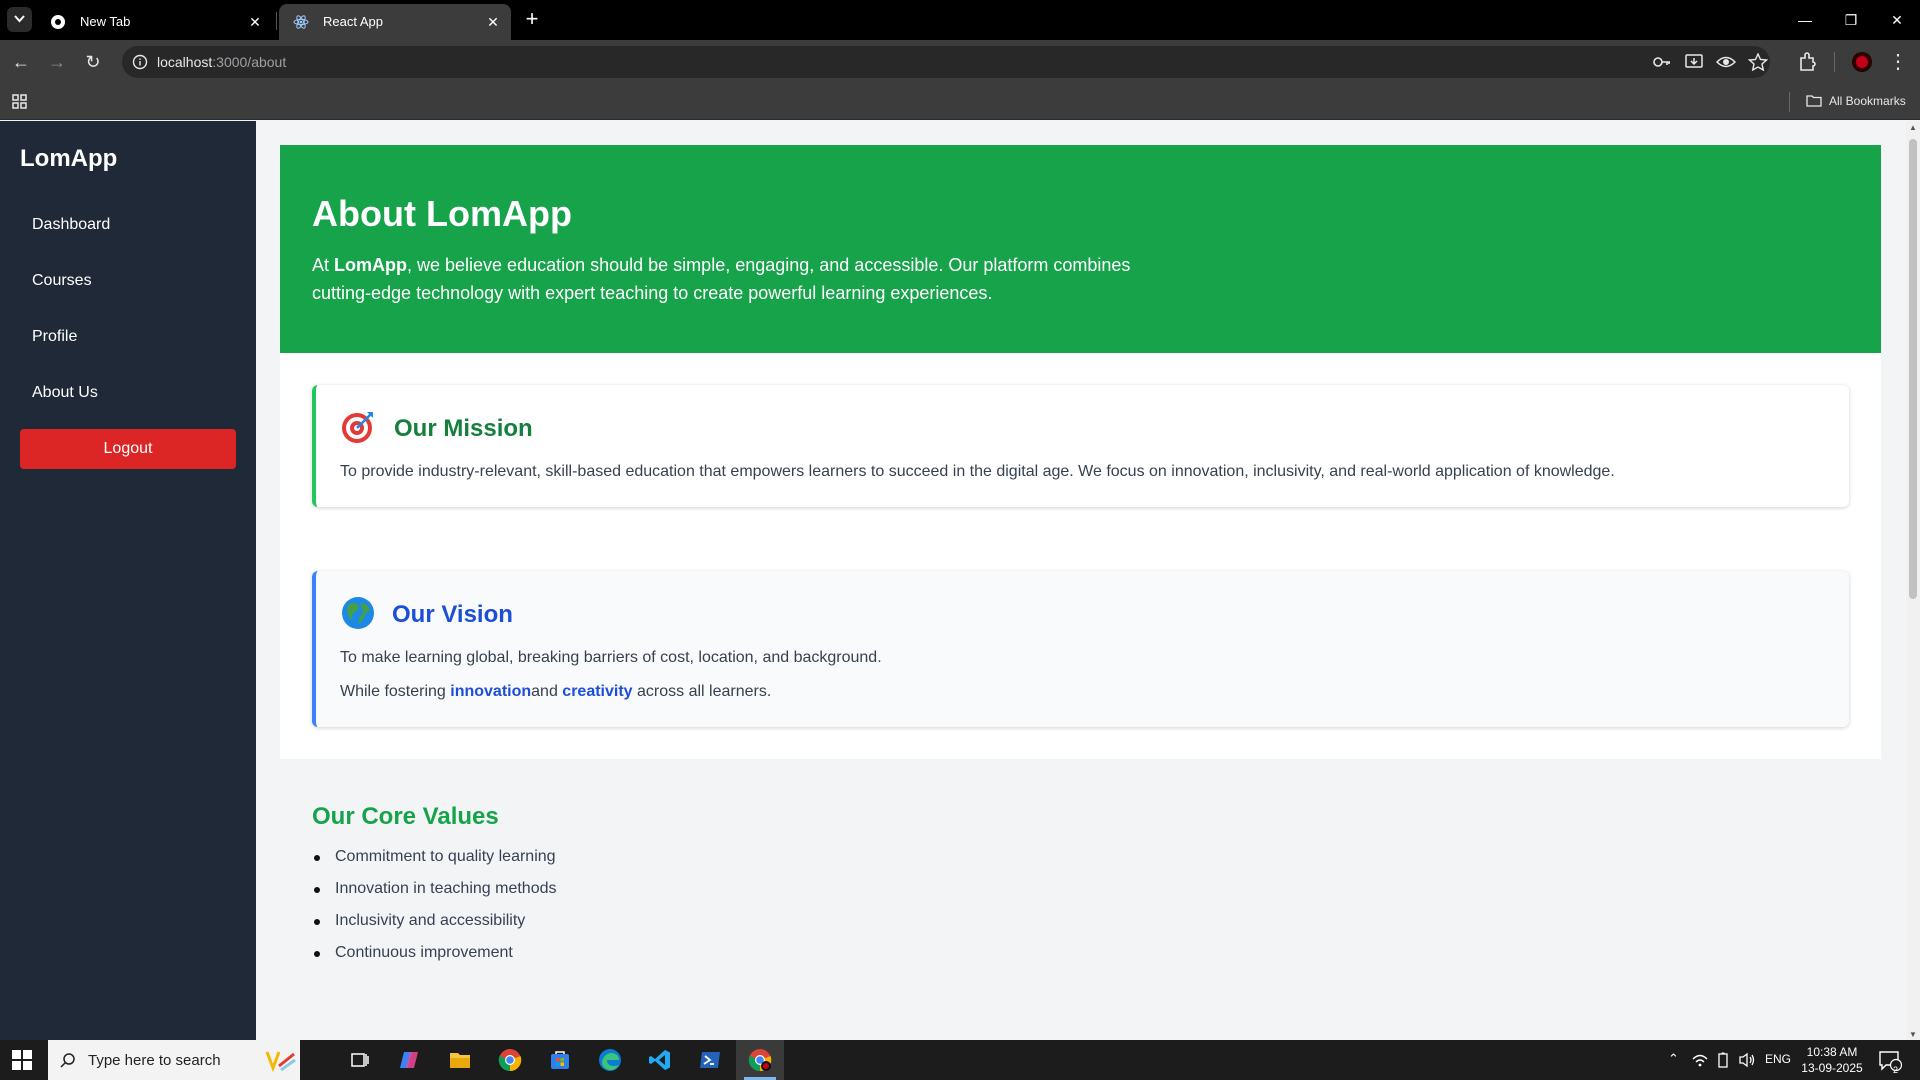 The width and height of the screenshot is (1920, 1080). I want to click on taskbar-vscode, so click(660, 1060).